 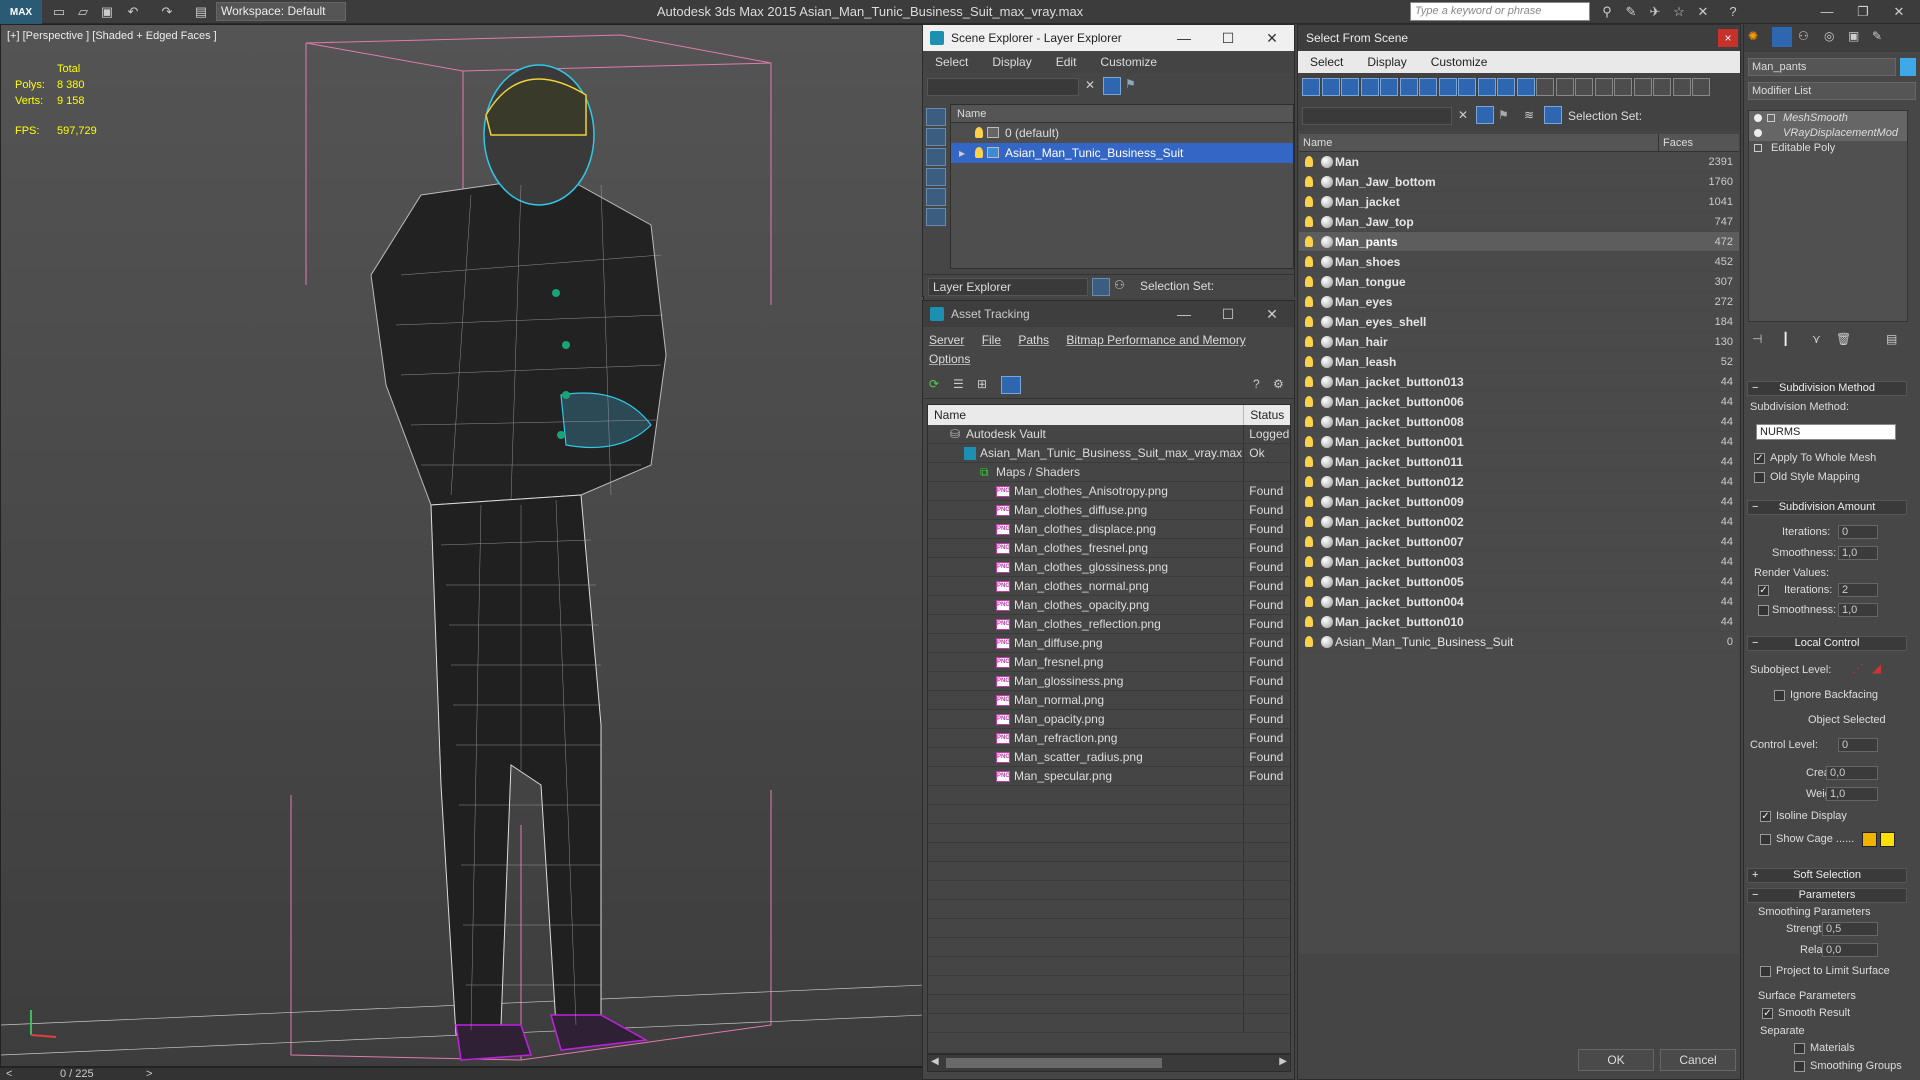 What do you see at coordinates (1891, 339) in the screenshot?
I see `configure-sets-icon: ▤` at bounding box center [1891, 339].